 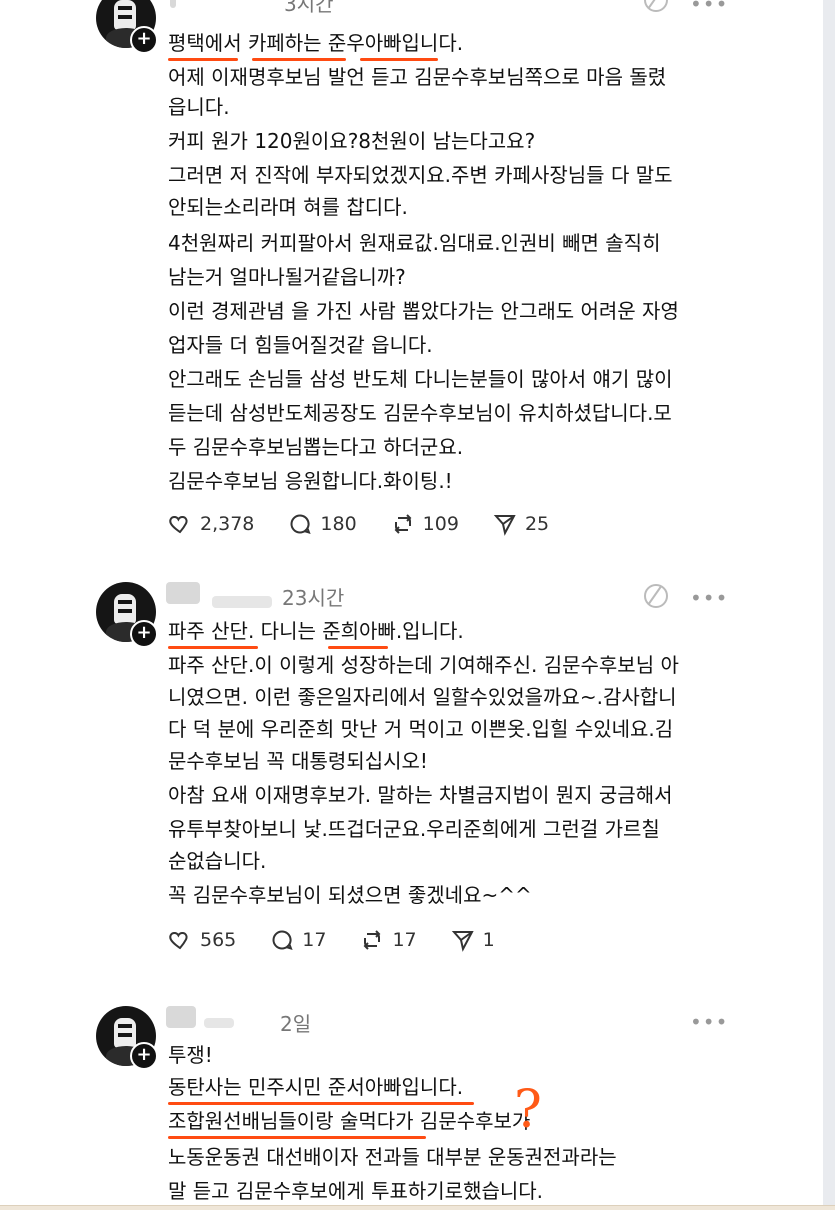 I want to click on post-text-line: 파주 산단. 다니는 준희아빠.입니다., so click(x=316, y=631).